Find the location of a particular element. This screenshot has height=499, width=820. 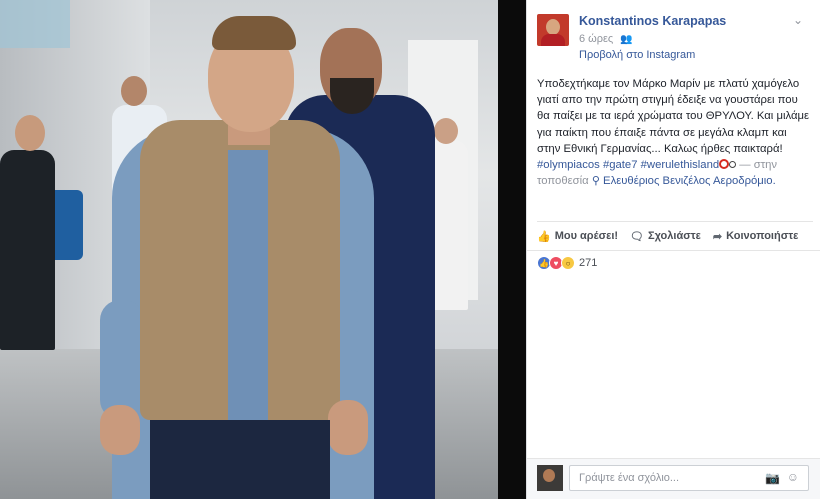

thumbs-up-icon: 👍 is located at coordinates (544, 236).